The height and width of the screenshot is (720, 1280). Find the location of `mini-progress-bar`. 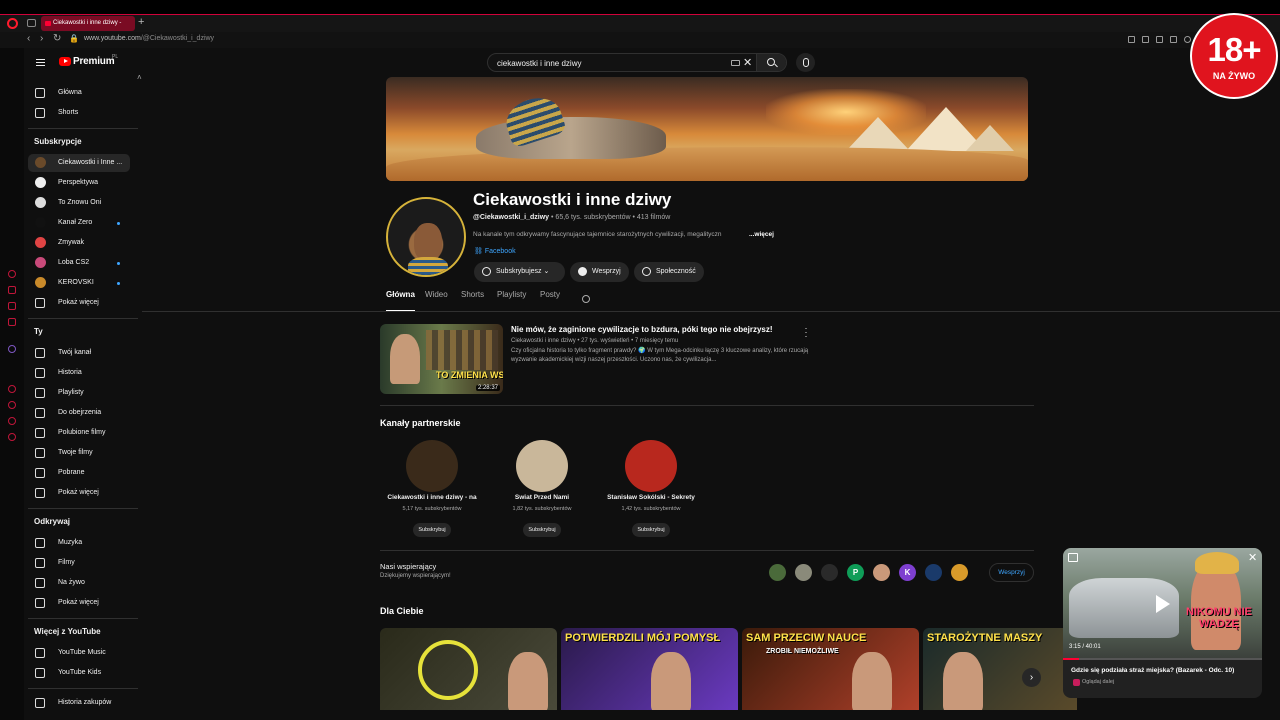

mini-progress-bar is located at coordinates (1162, 659).